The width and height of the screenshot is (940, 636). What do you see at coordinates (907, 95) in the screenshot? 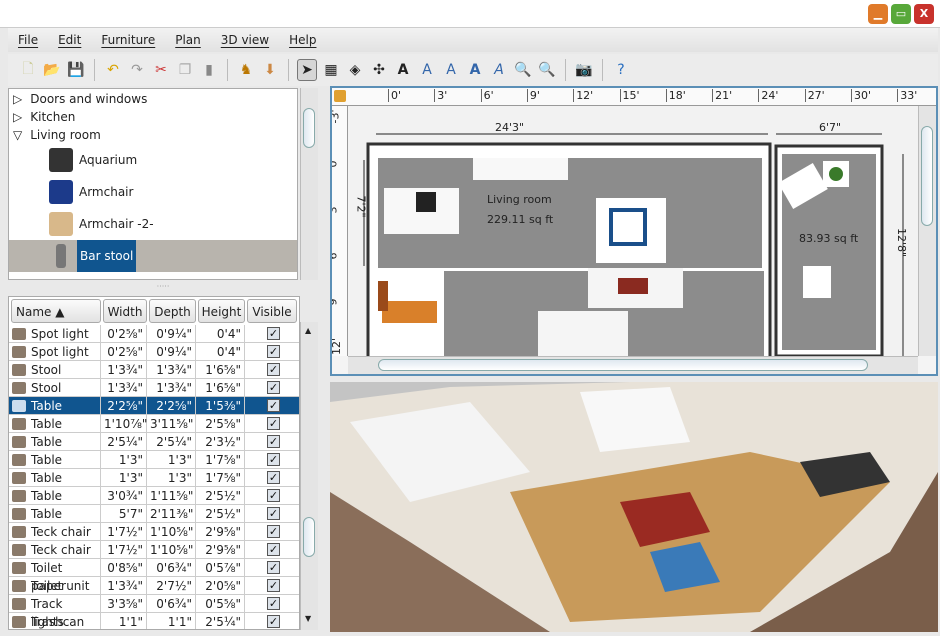
I see `ruler-tick-label: 33'` at bounding box center [907, 95].